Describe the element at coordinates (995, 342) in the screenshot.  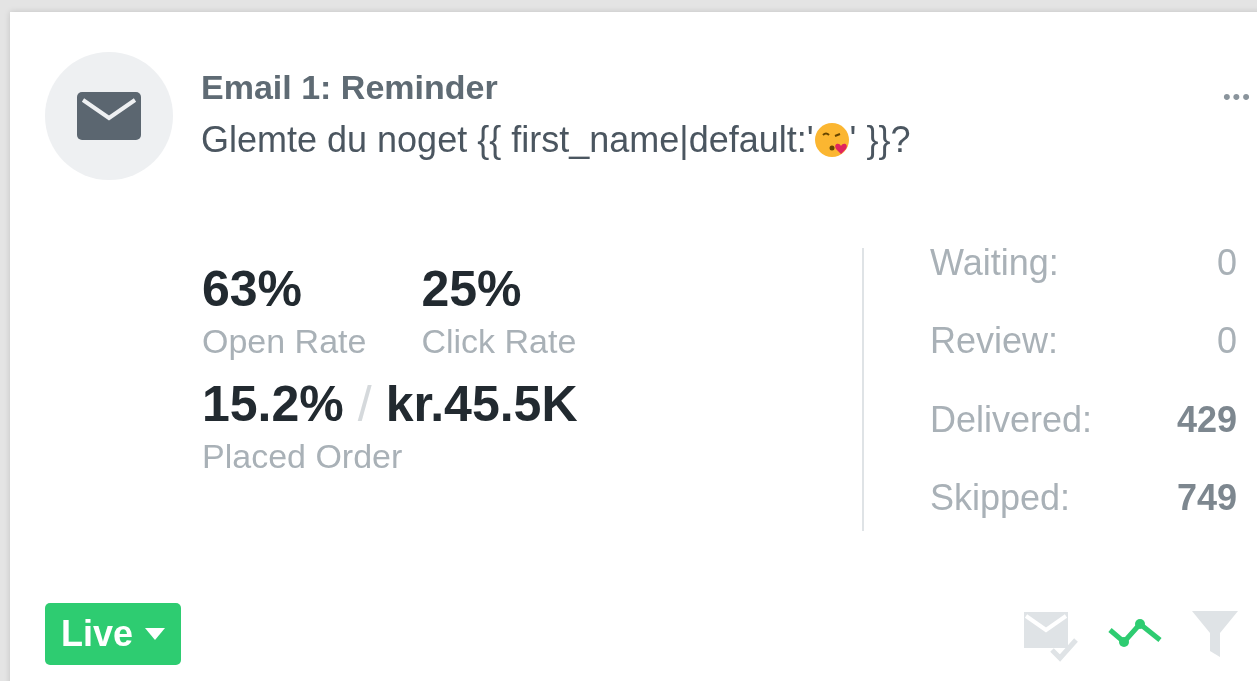
I see `stat-label: Review:` at that location.